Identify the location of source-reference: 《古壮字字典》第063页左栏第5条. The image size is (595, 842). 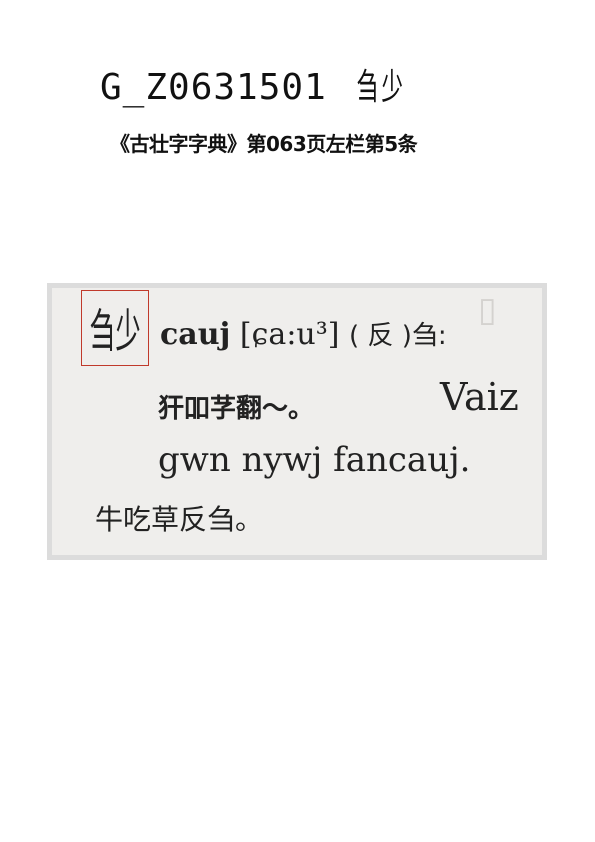
(264, 144).